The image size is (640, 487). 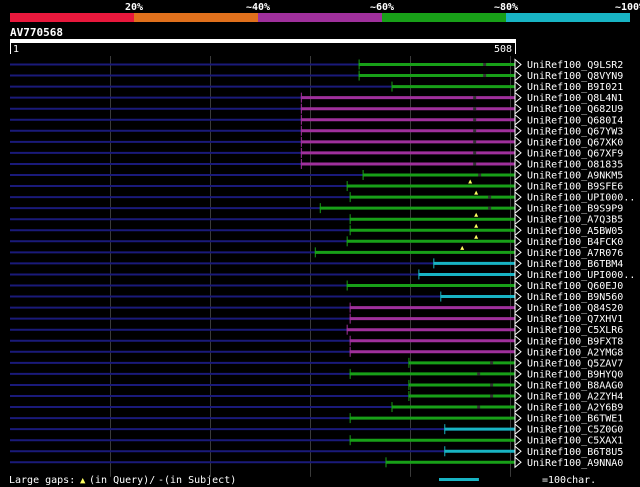 What do you see at coordinates (575, 463) in the screenshot?
I see `hit-name-label: UniRef100_A9NNA0` at bounding box center [575, 463].